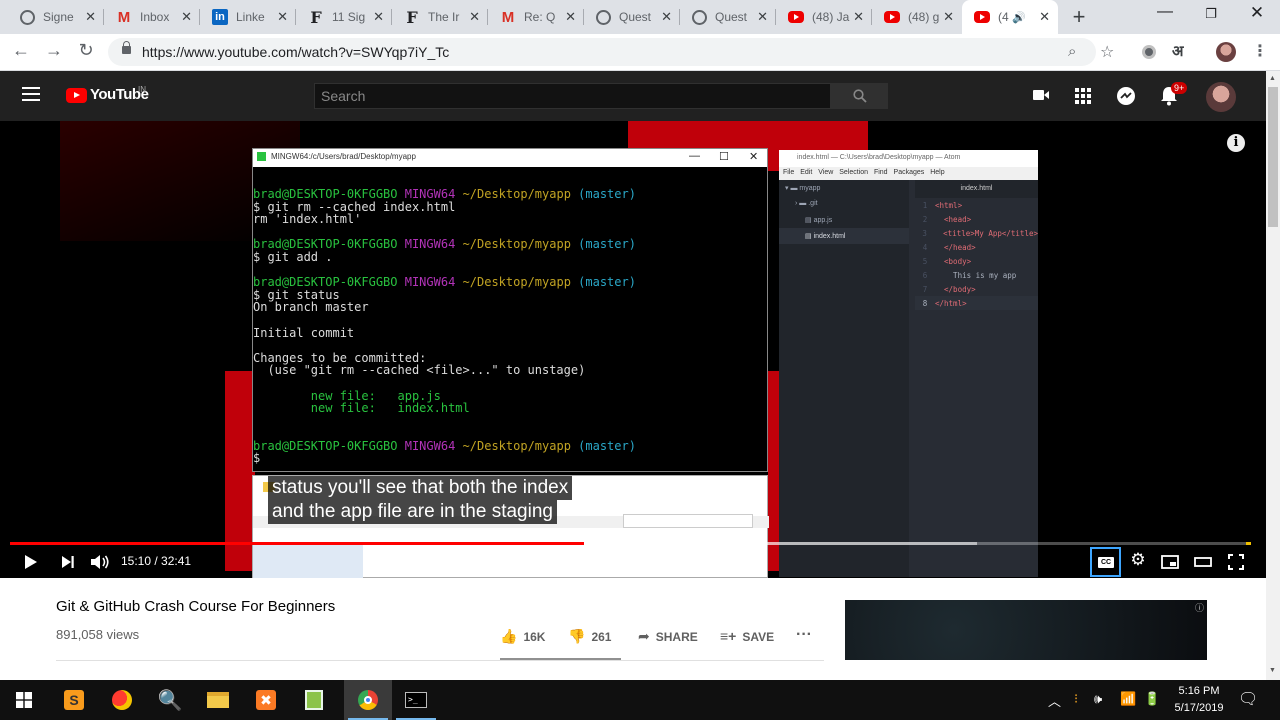  I want to click on settings-gear-icon: ⚙, so click(1138, 560).